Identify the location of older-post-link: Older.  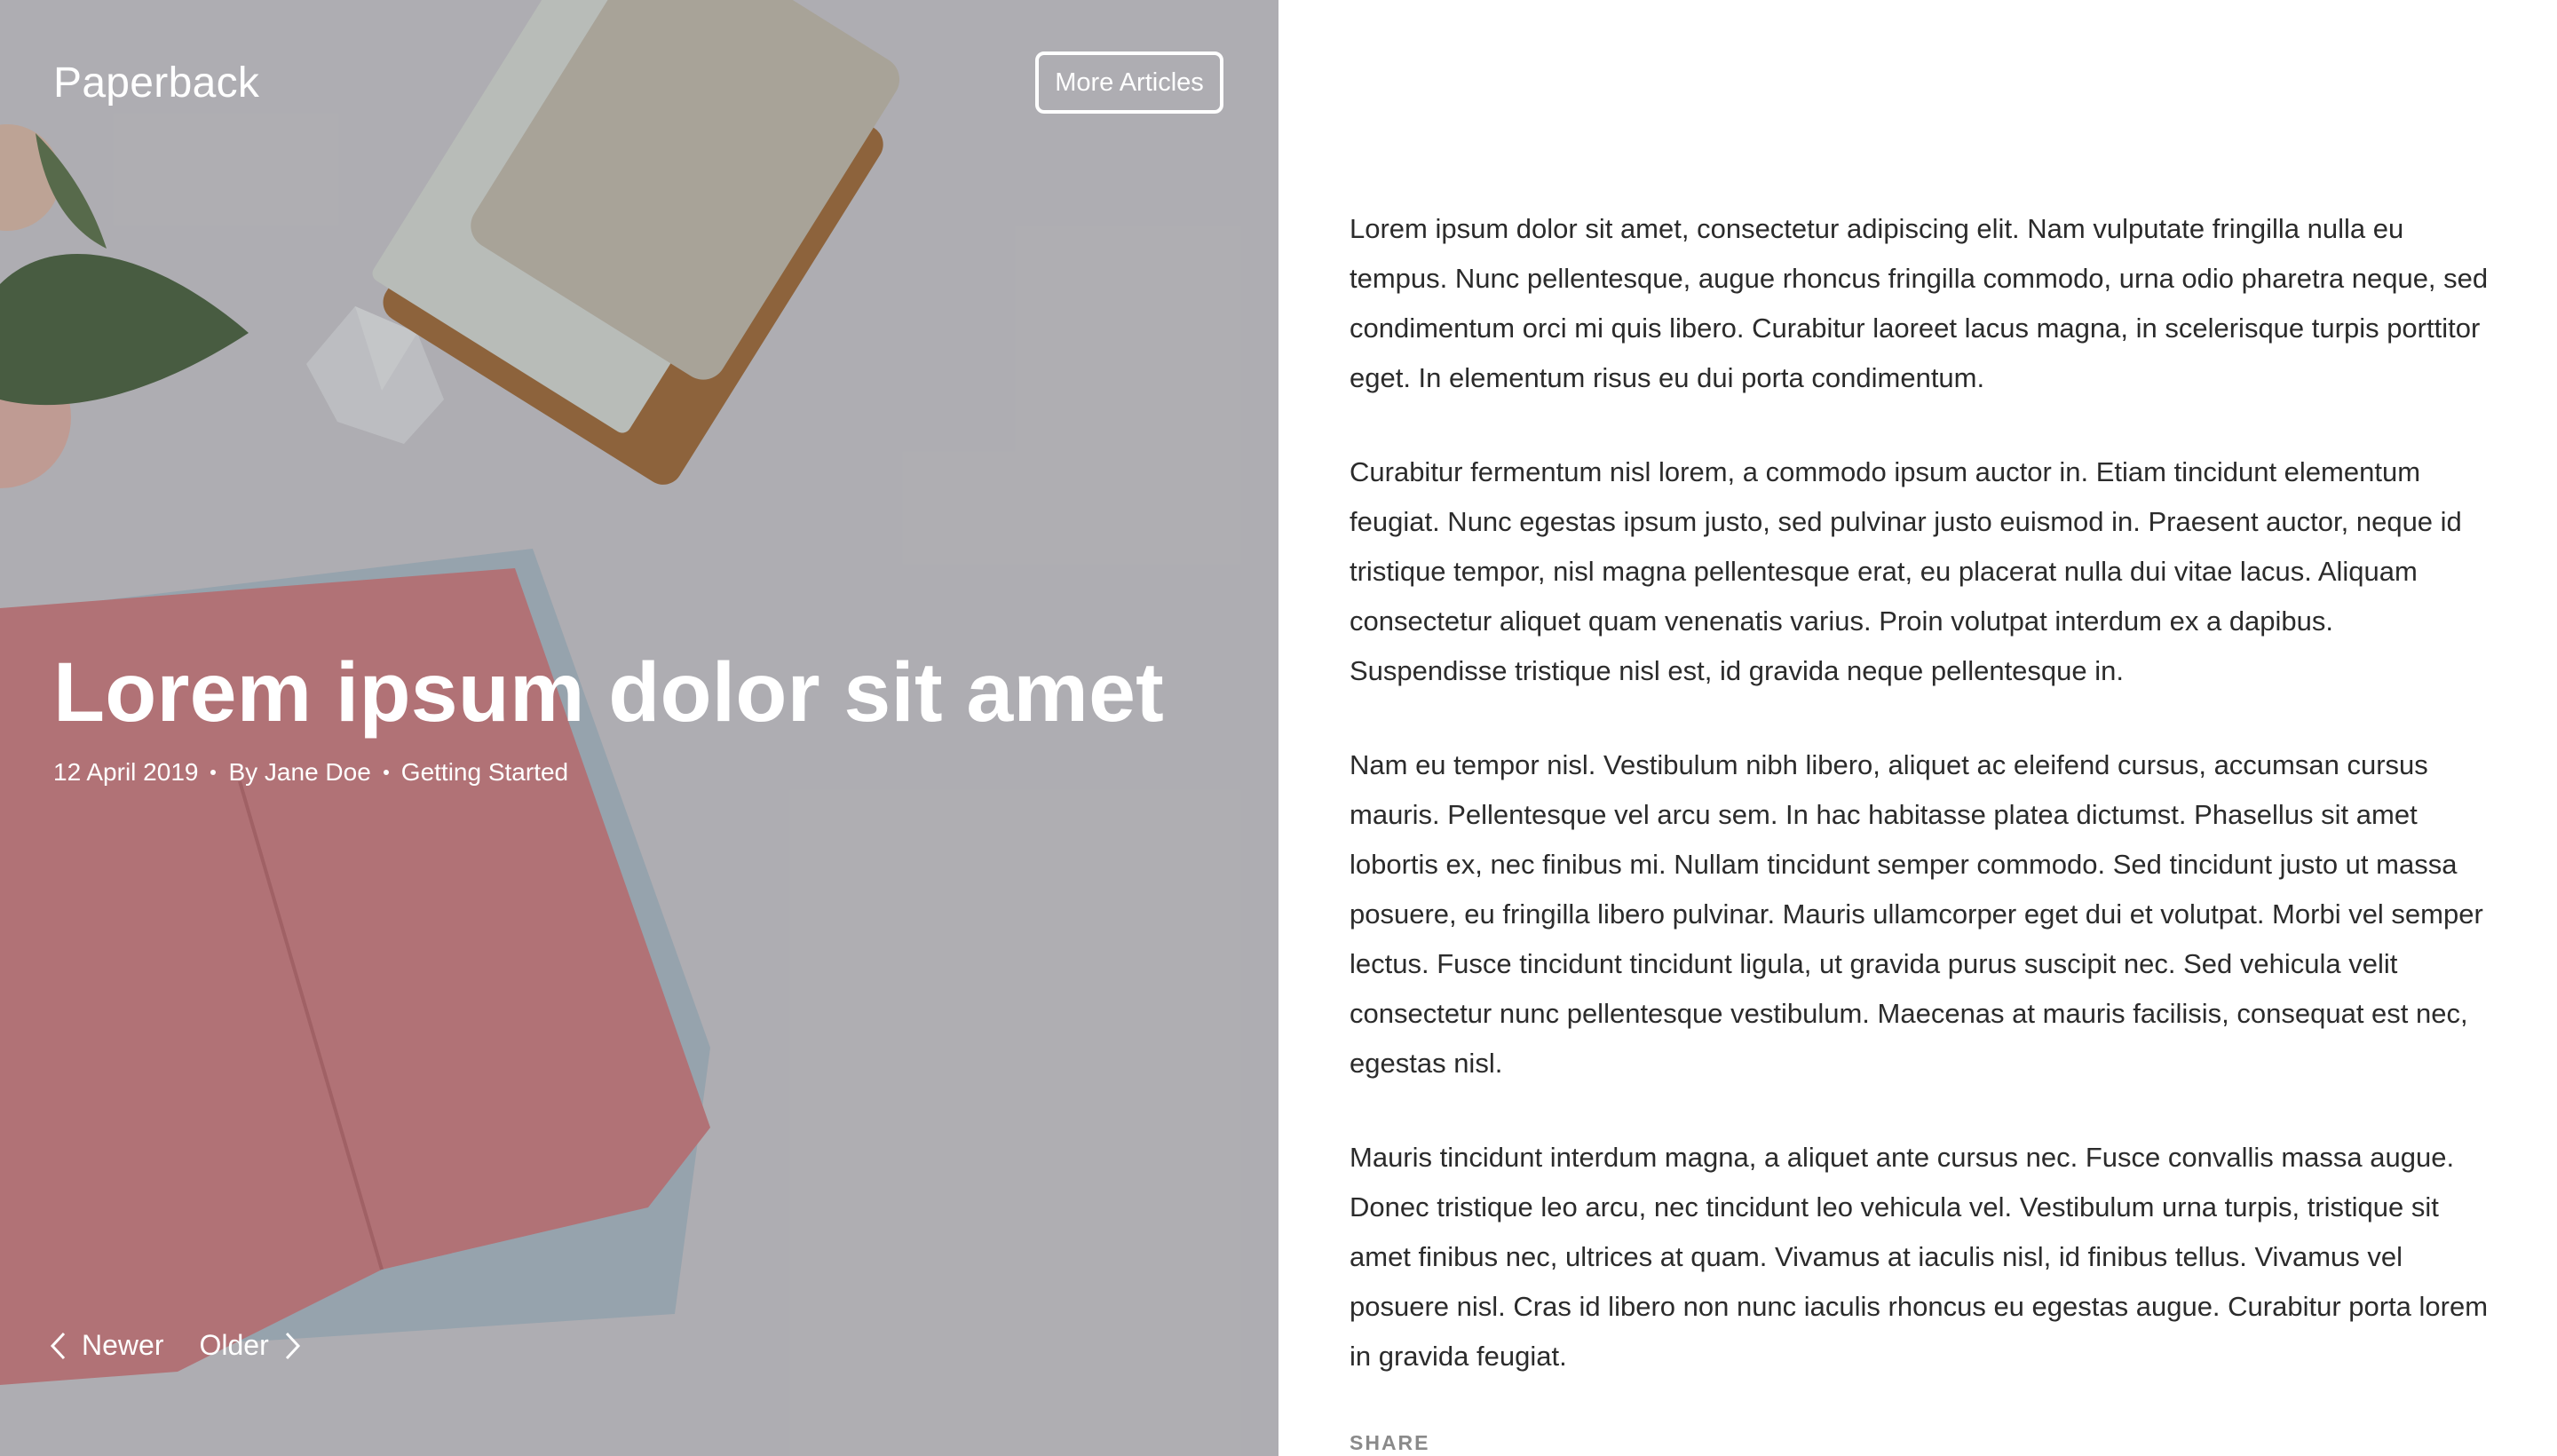
(250, 1345).